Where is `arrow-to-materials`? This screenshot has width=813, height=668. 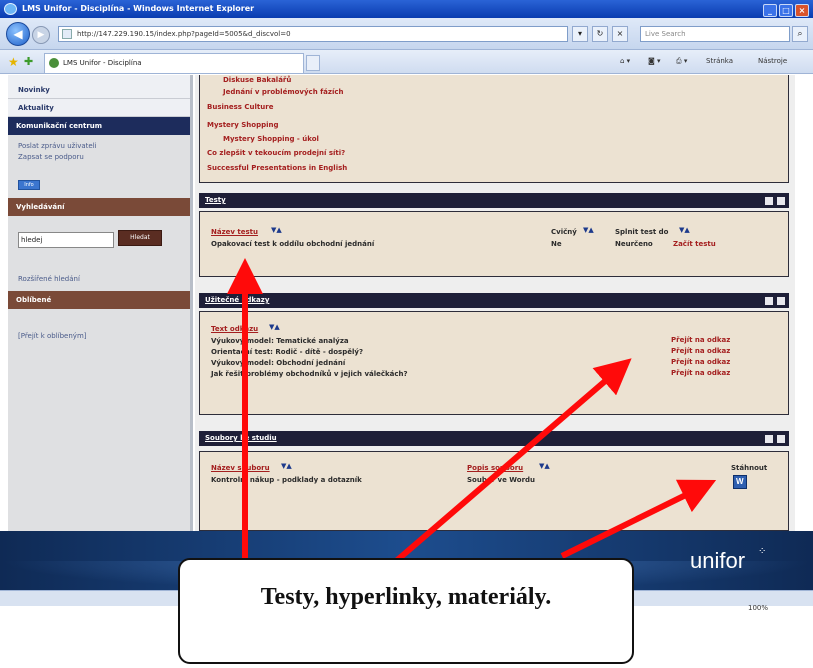
arrow-to-materials is located at coordinates (638, 519).